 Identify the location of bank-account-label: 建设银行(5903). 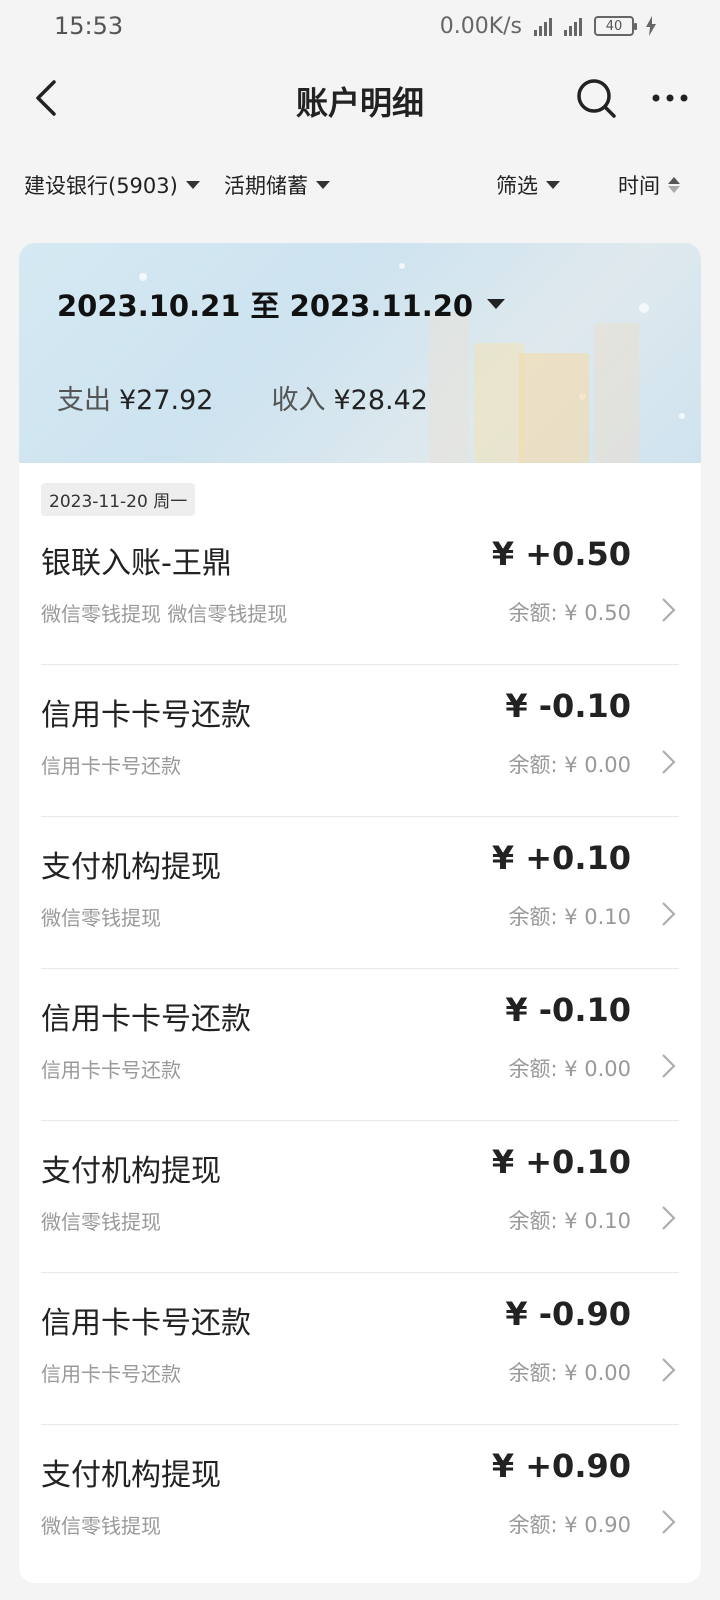
(101, 186).